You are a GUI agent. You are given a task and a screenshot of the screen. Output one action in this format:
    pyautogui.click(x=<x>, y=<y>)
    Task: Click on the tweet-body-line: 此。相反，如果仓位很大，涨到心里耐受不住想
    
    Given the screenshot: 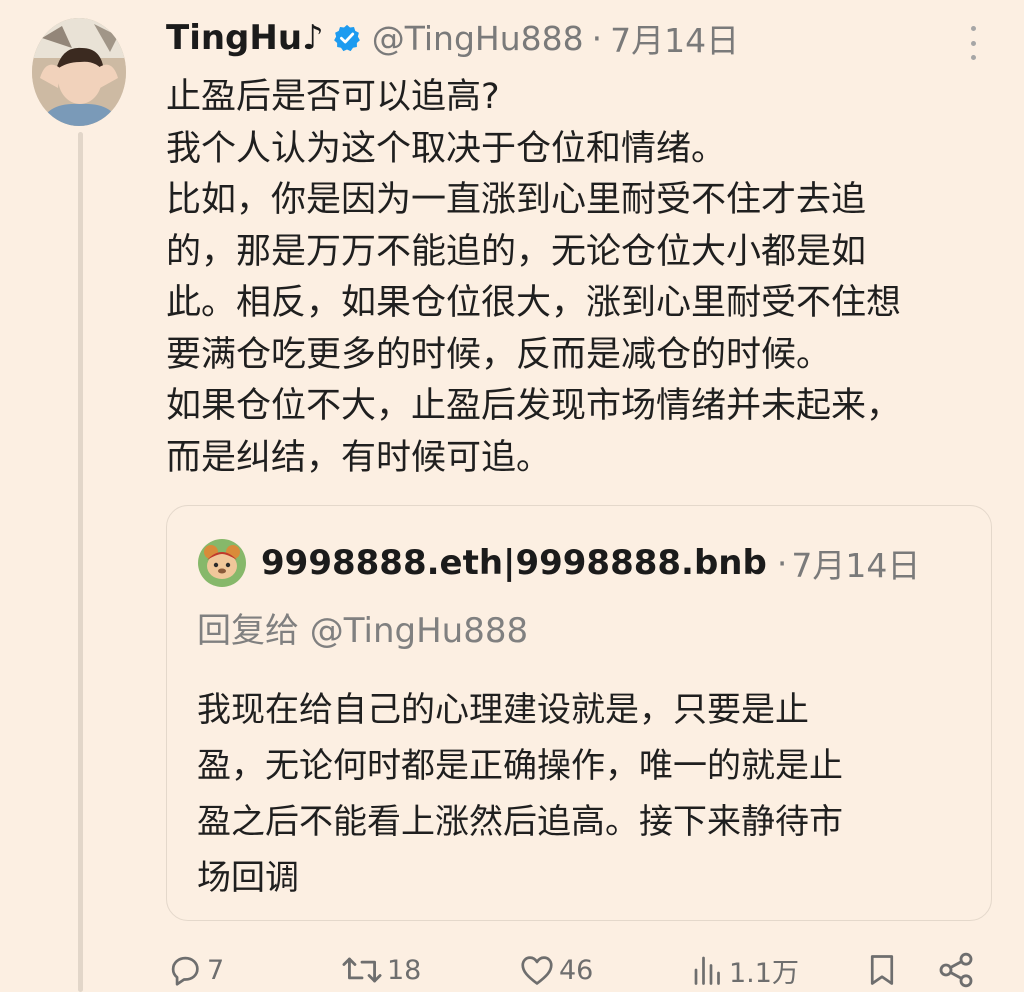 What is the action you would take?
    pyautogui.click(x=534, y=303)
    